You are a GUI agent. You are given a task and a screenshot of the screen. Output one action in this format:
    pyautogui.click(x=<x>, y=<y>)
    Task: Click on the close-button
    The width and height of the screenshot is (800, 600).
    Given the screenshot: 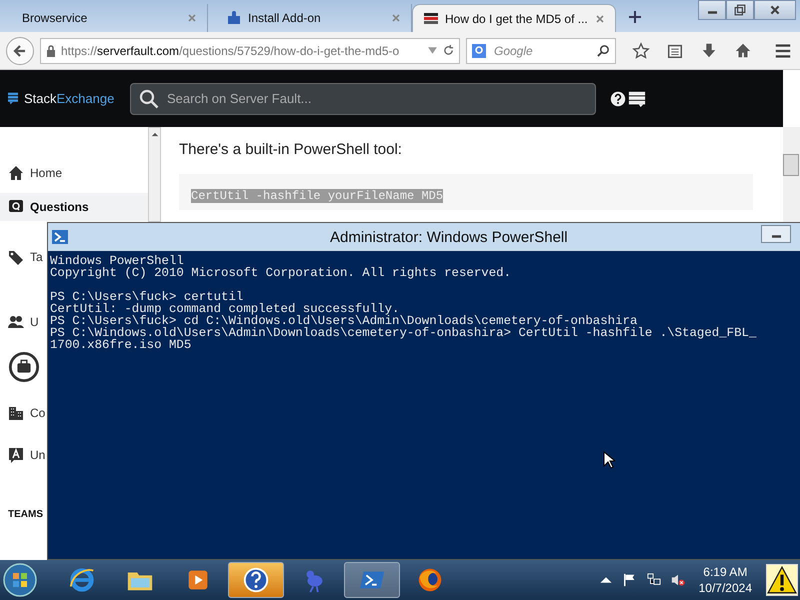 What is the action you would take?
    pyautogui.click(x=775, y=10)
    